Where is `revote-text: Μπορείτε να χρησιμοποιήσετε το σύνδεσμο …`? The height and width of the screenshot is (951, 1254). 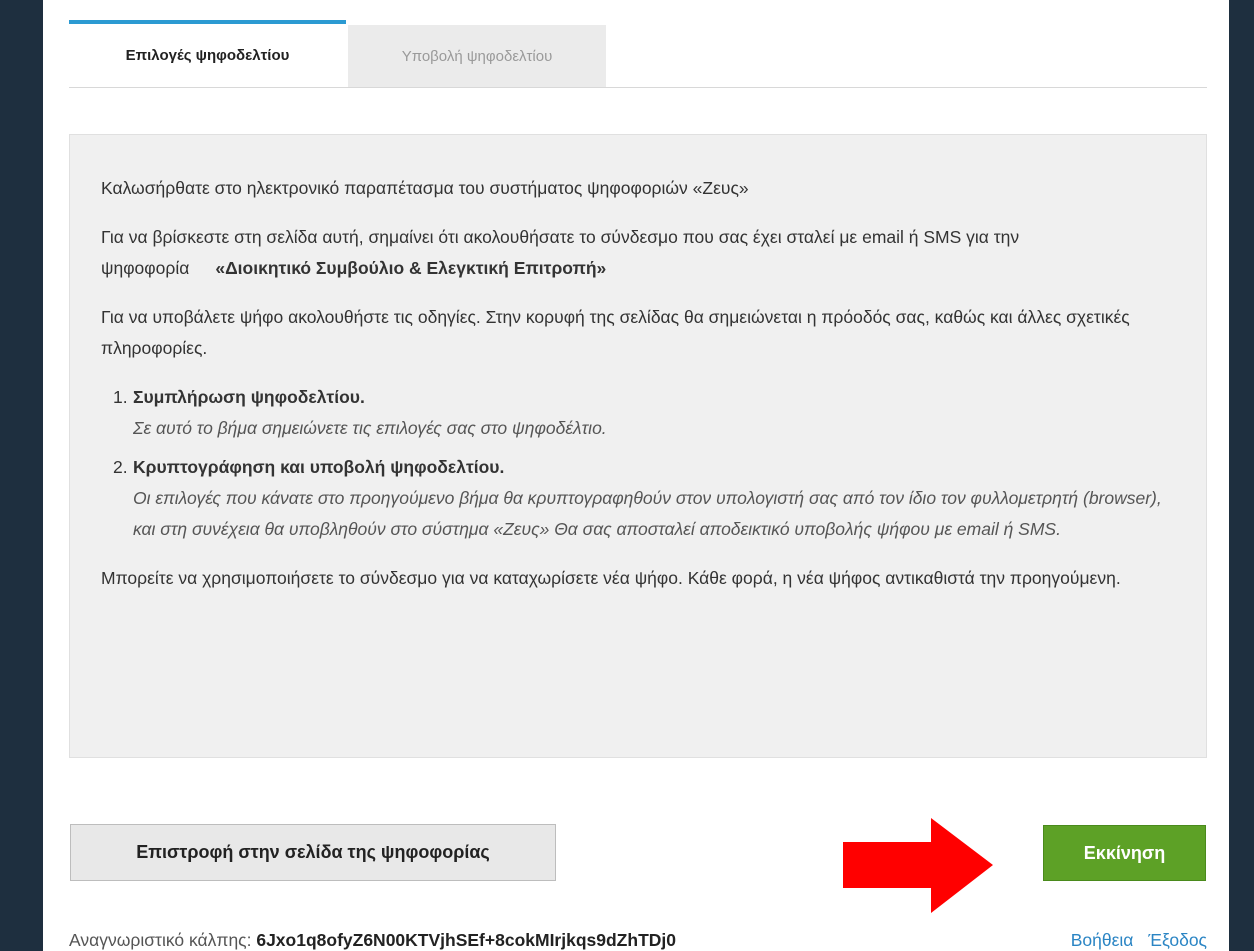
revote-text: Μπορείτε να χρησιμοποιήσετε το σύνδεσμο … is located at coordinates (611, 578).